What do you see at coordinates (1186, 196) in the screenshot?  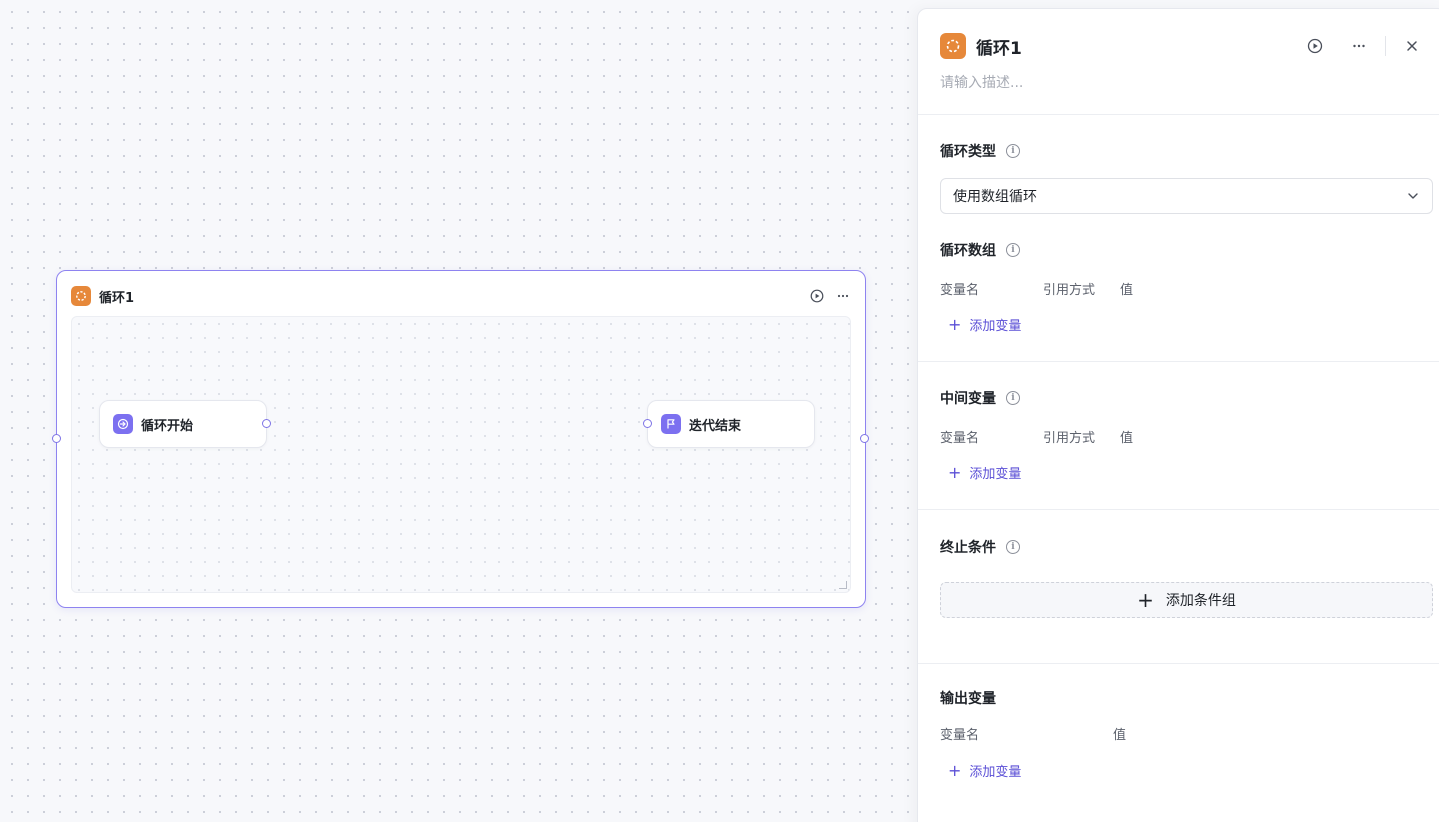 I see `loop-type-select: 使用数组循环` at bounding box center [1186, 196].